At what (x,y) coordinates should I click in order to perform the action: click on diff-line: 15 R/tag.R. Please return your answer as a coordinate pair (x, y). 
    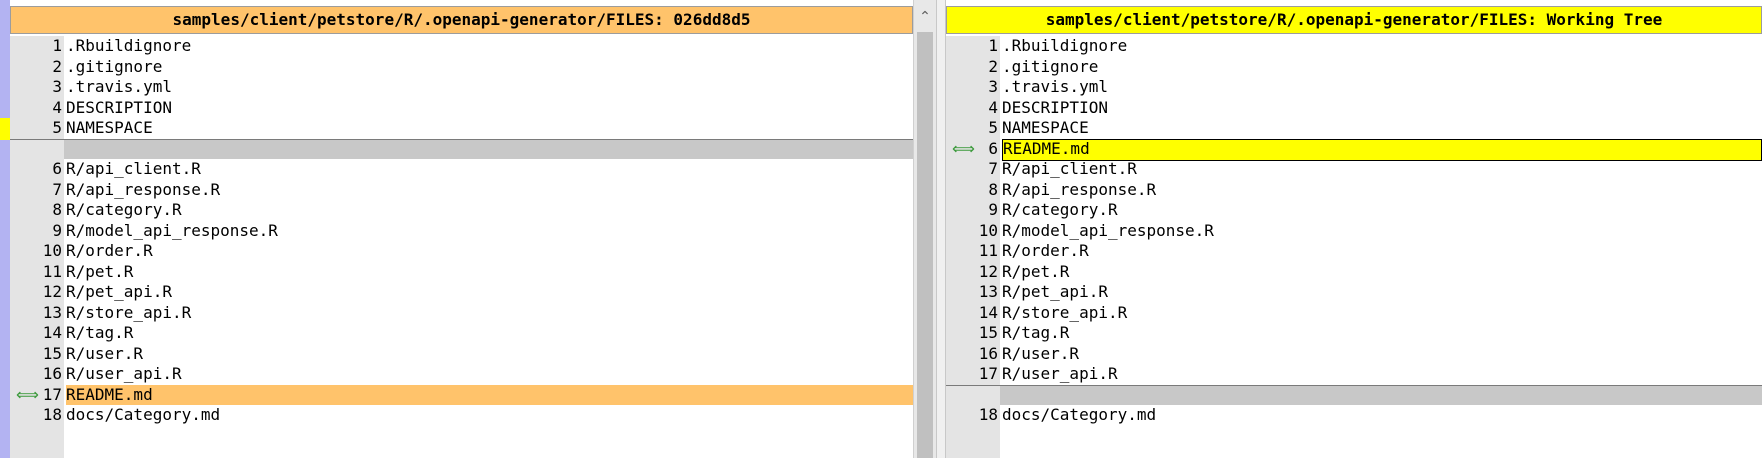
    Looking at the image, I should click on (1354, 333).